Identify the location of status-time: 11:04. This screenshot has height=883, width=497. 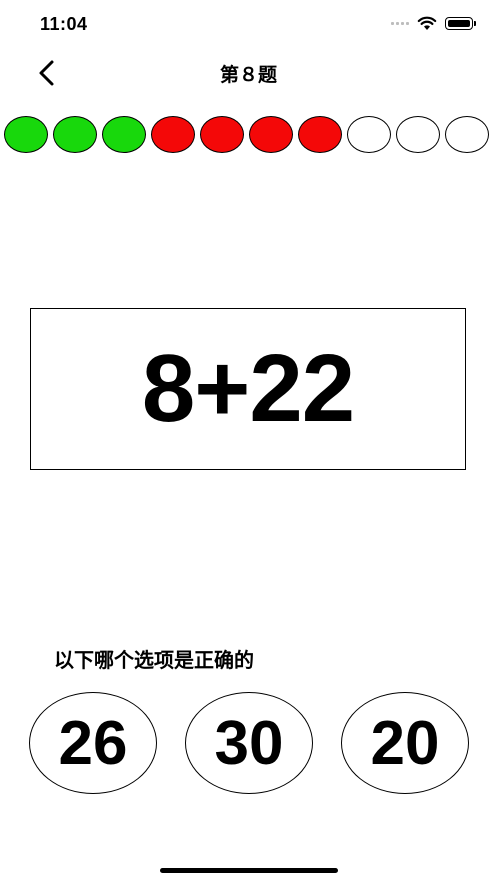
(64, 24).